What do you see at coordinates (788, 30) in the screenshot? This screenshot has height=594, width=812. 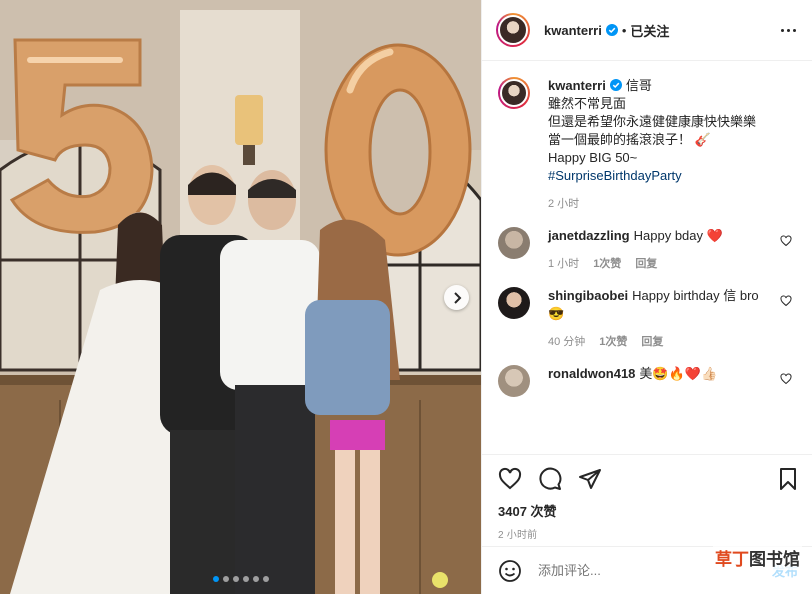 I see `more-options-button` at bounding box center [788, 30].